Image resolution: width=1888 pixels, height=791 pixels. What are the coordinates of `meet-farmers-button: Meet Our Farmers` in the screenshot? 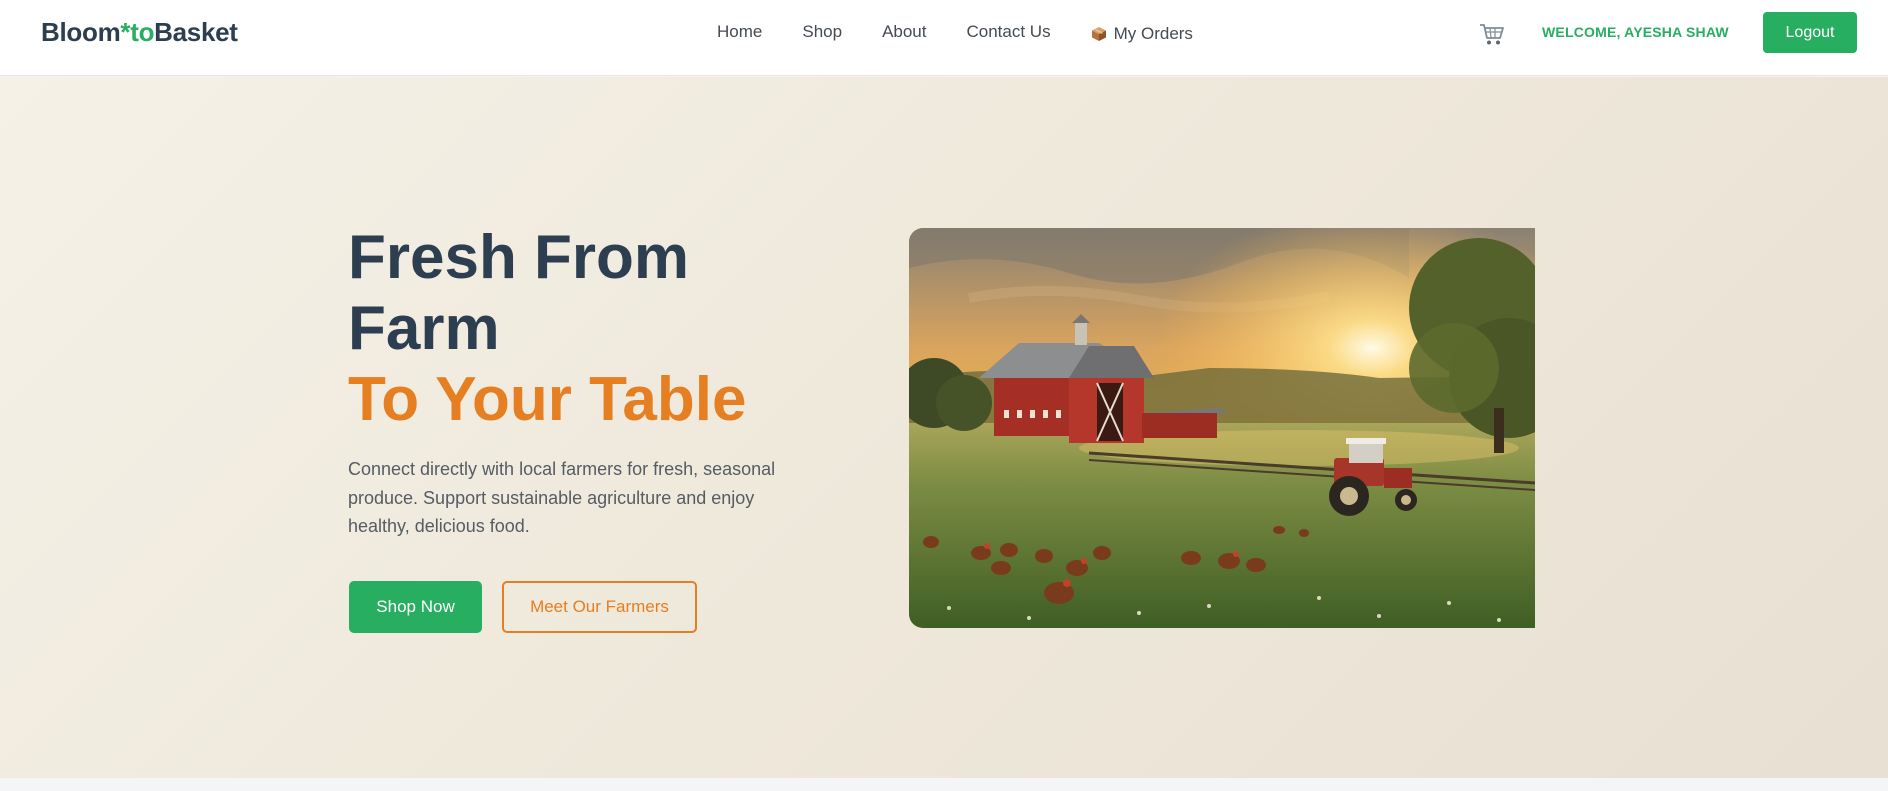 It's located at (599, 607).